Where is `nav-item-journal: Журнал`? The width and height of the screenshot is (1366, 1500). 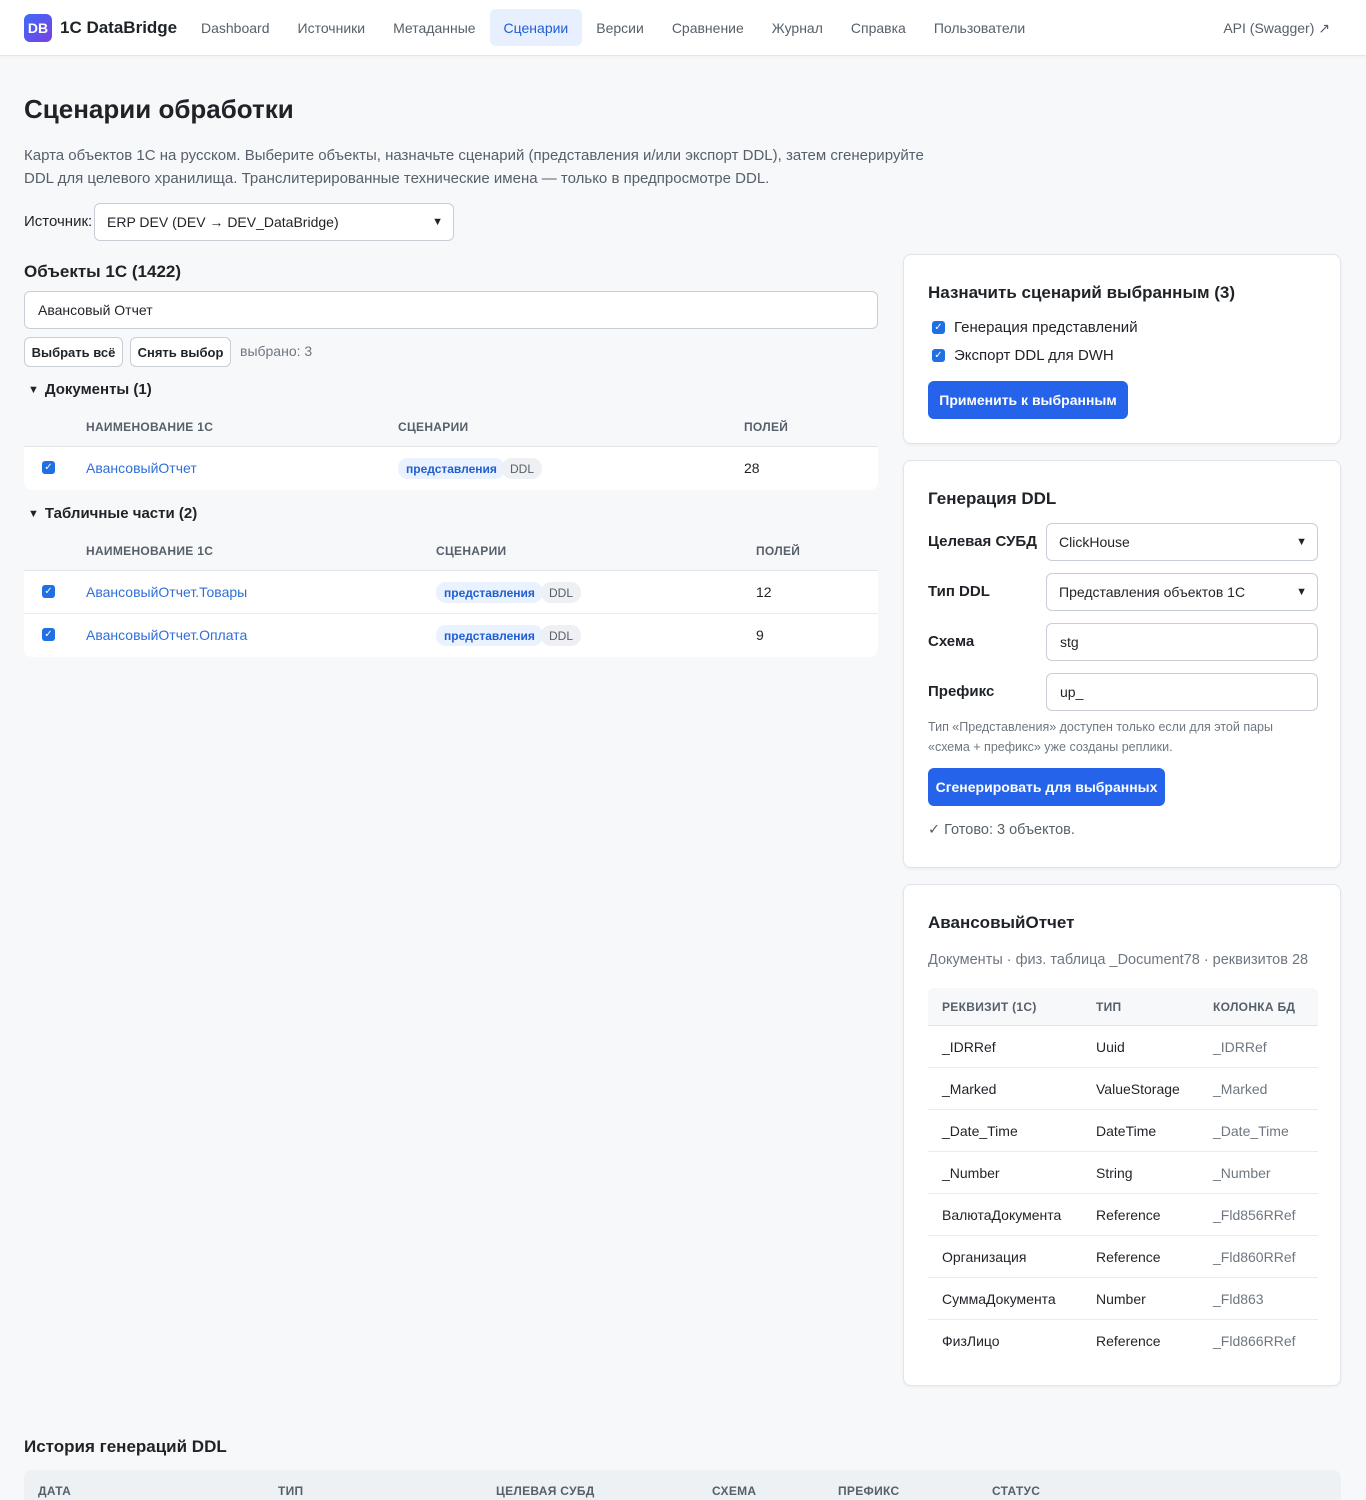
nav-item-journal: Журнал is located at coordinates (797, 27).